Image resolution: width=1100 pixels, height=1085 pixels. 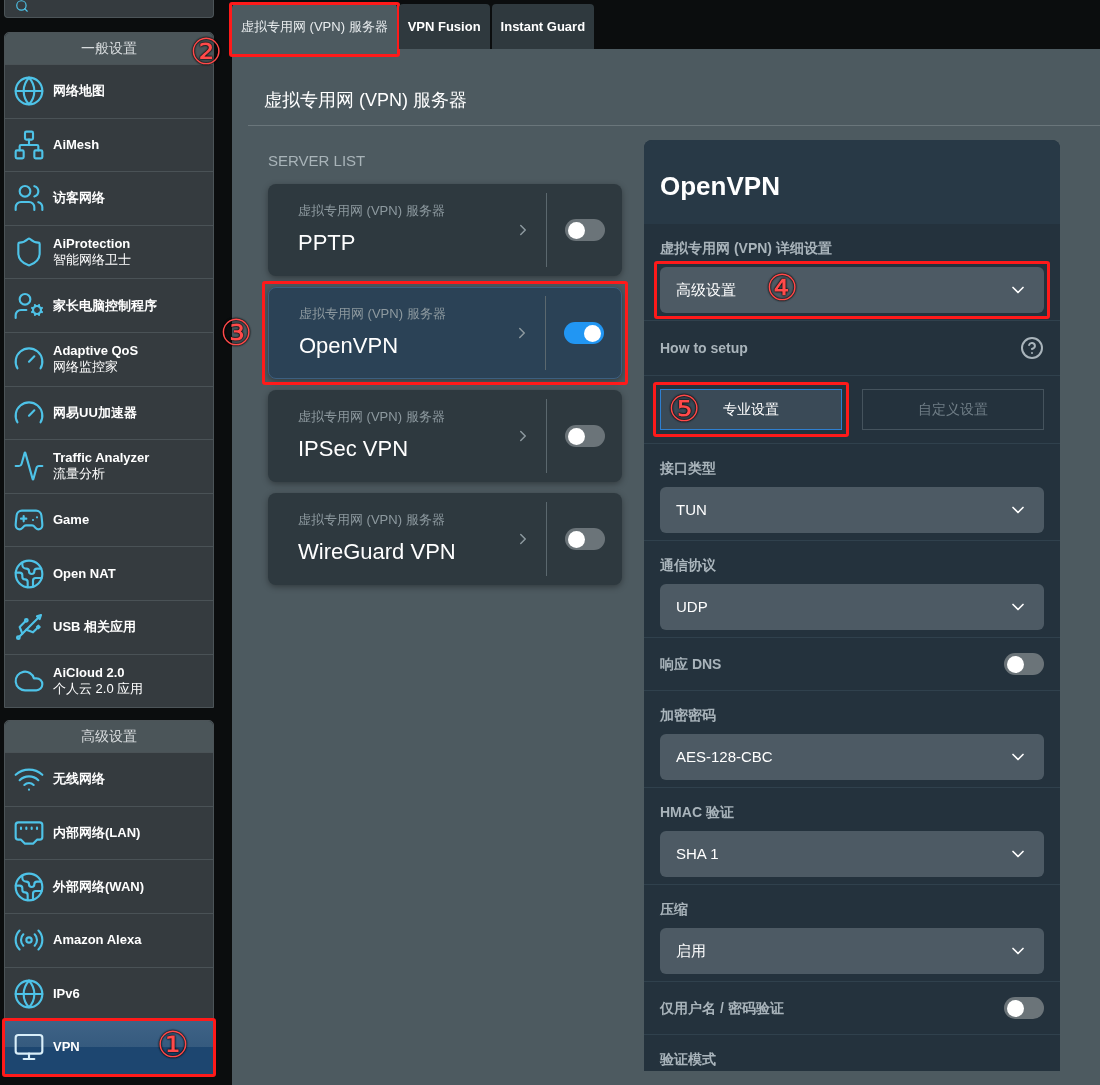 What do you see at coordinates (852, 607) in the screenshot?
I see `select-field: UDP` at bounding box center [852, 607].